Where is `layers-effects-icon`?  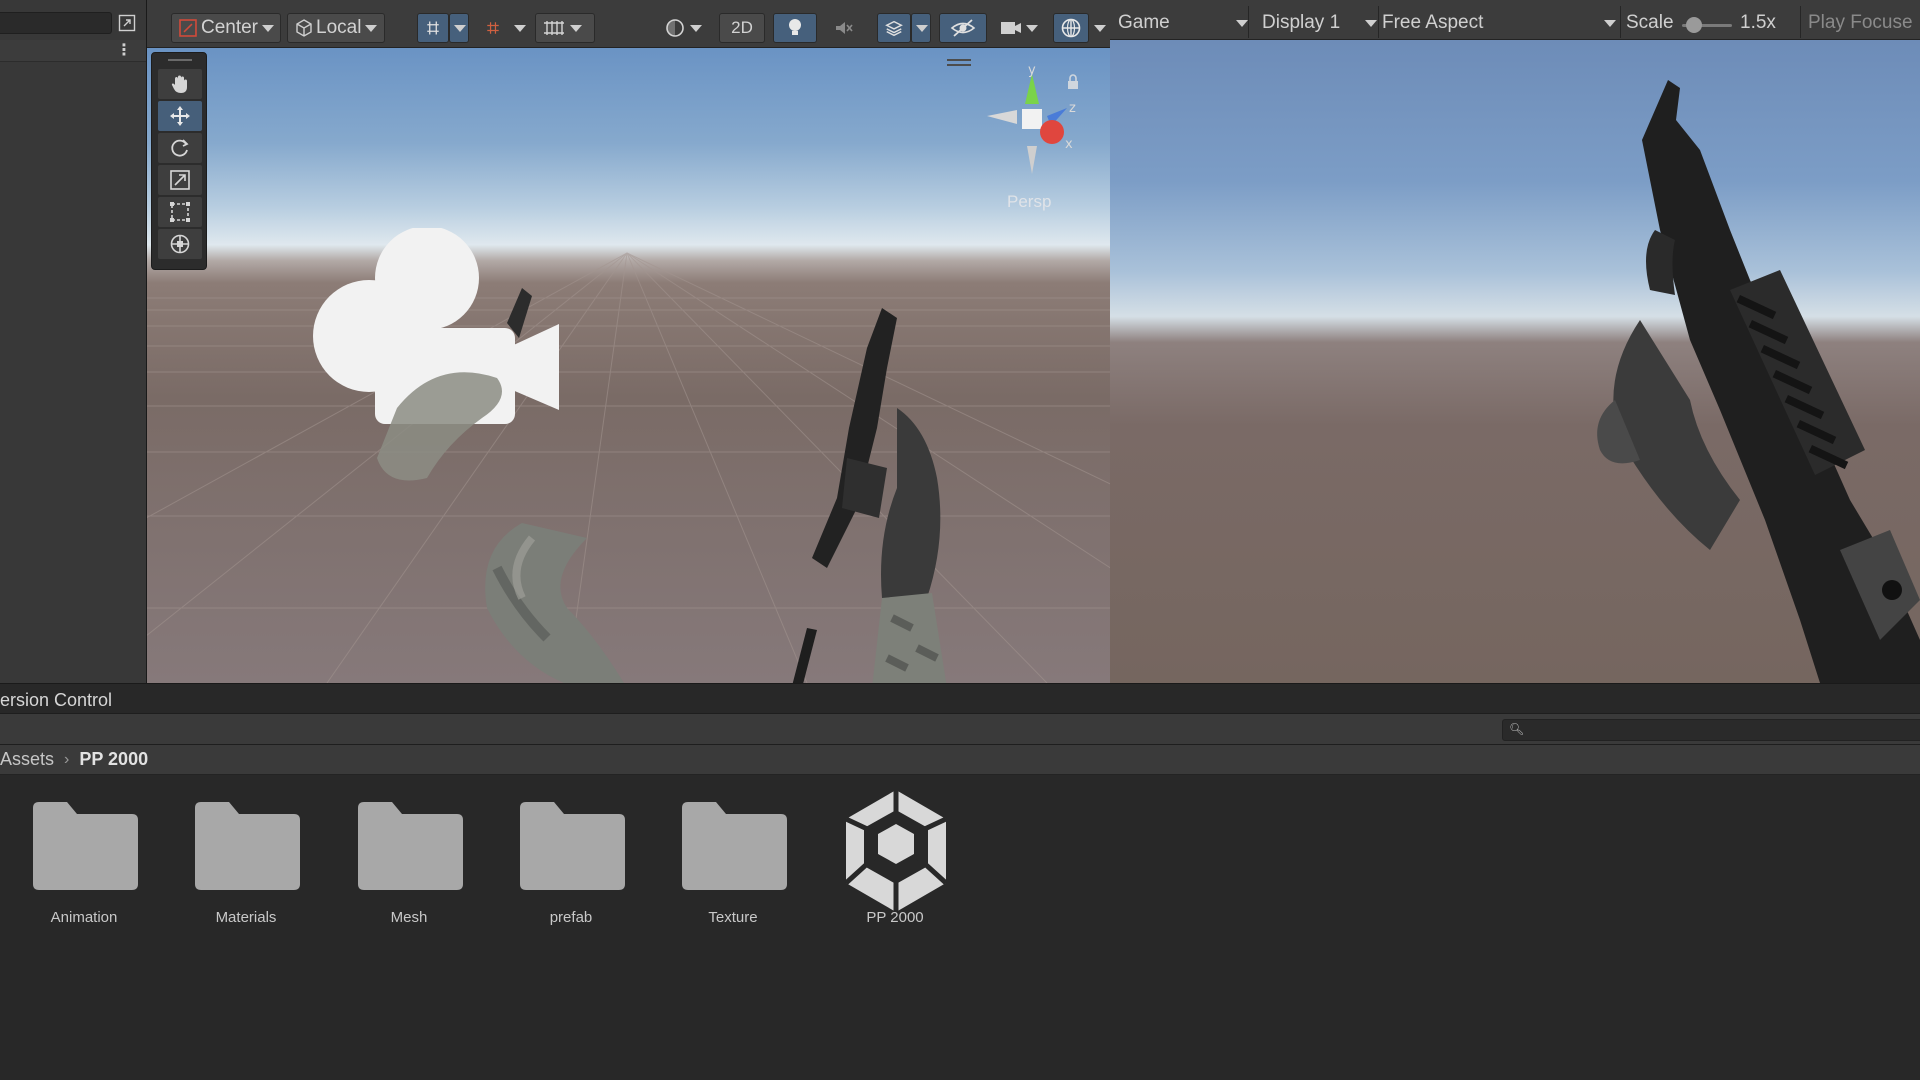 layers-effects-icon is located at coordinates (894, 28).